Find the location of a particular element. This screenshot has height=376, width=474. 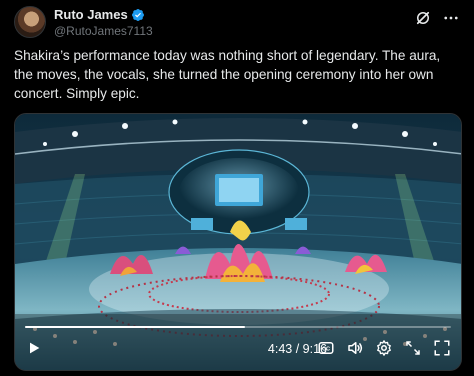

author-name: Ruto James is located at coordinates (91, 14).